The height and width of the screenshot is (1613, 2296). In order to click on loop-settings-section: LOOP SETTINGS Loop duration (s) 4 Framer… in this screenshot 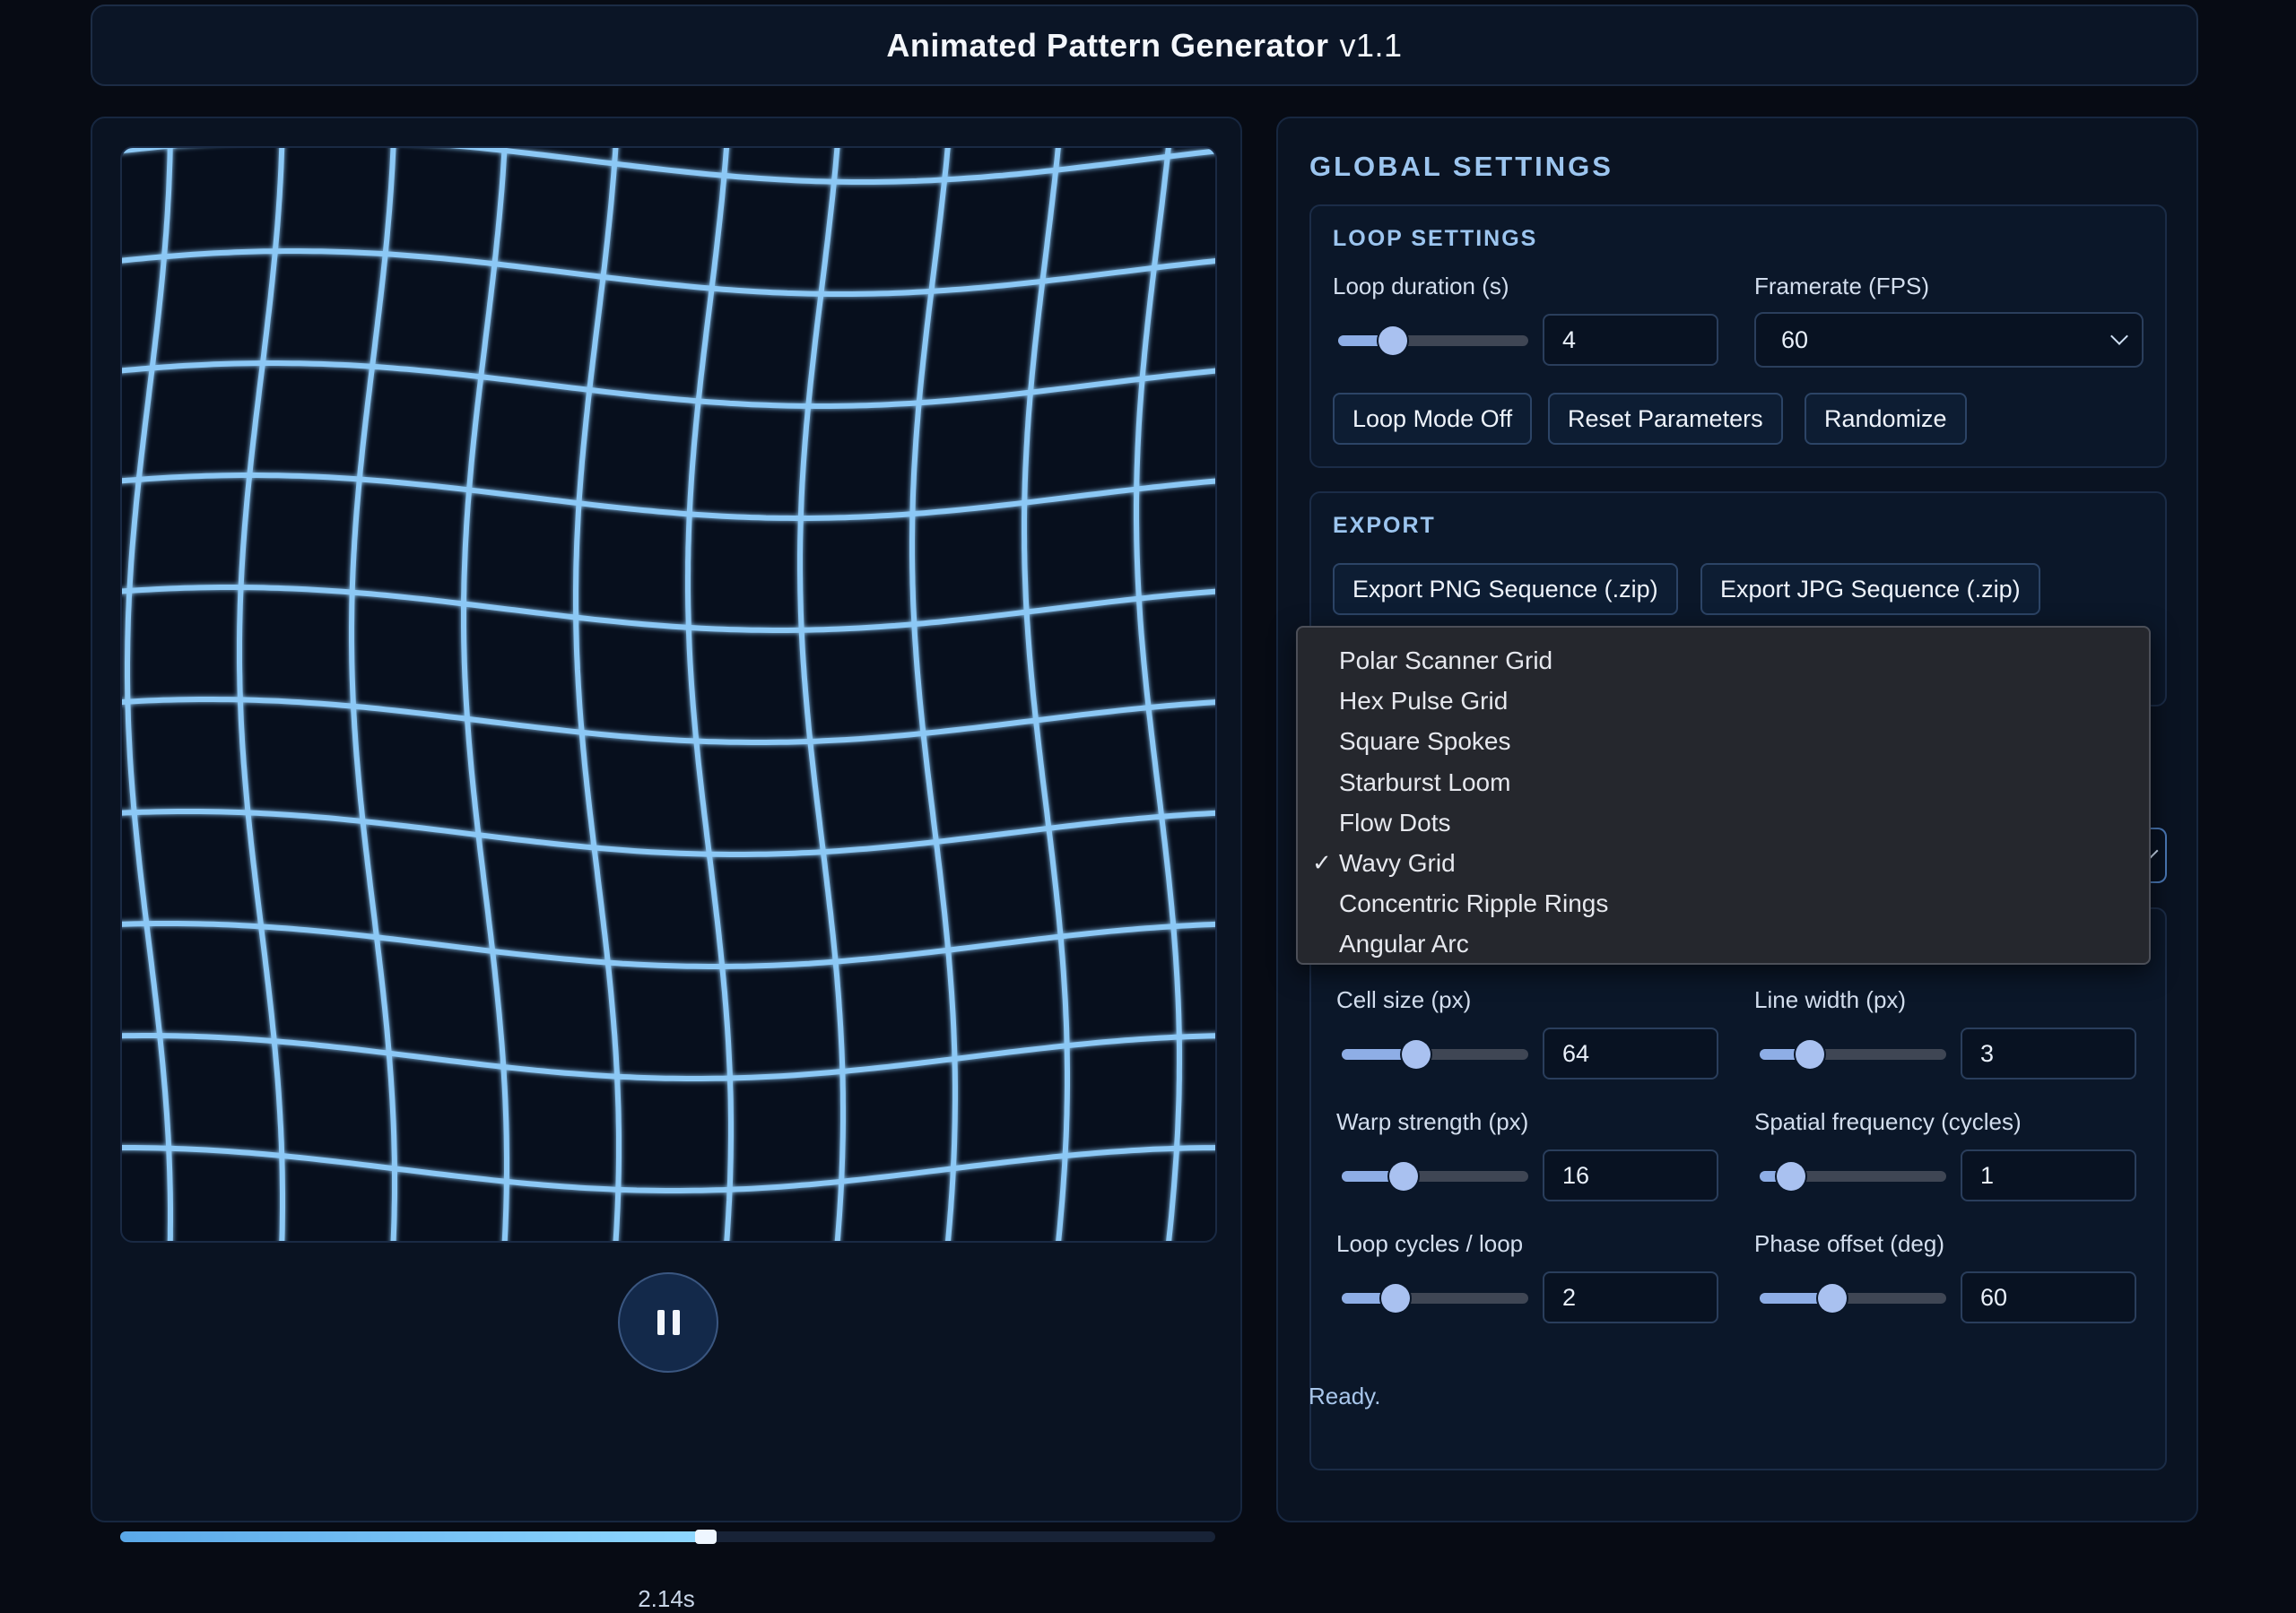, I will do `click(1738, 336)`.